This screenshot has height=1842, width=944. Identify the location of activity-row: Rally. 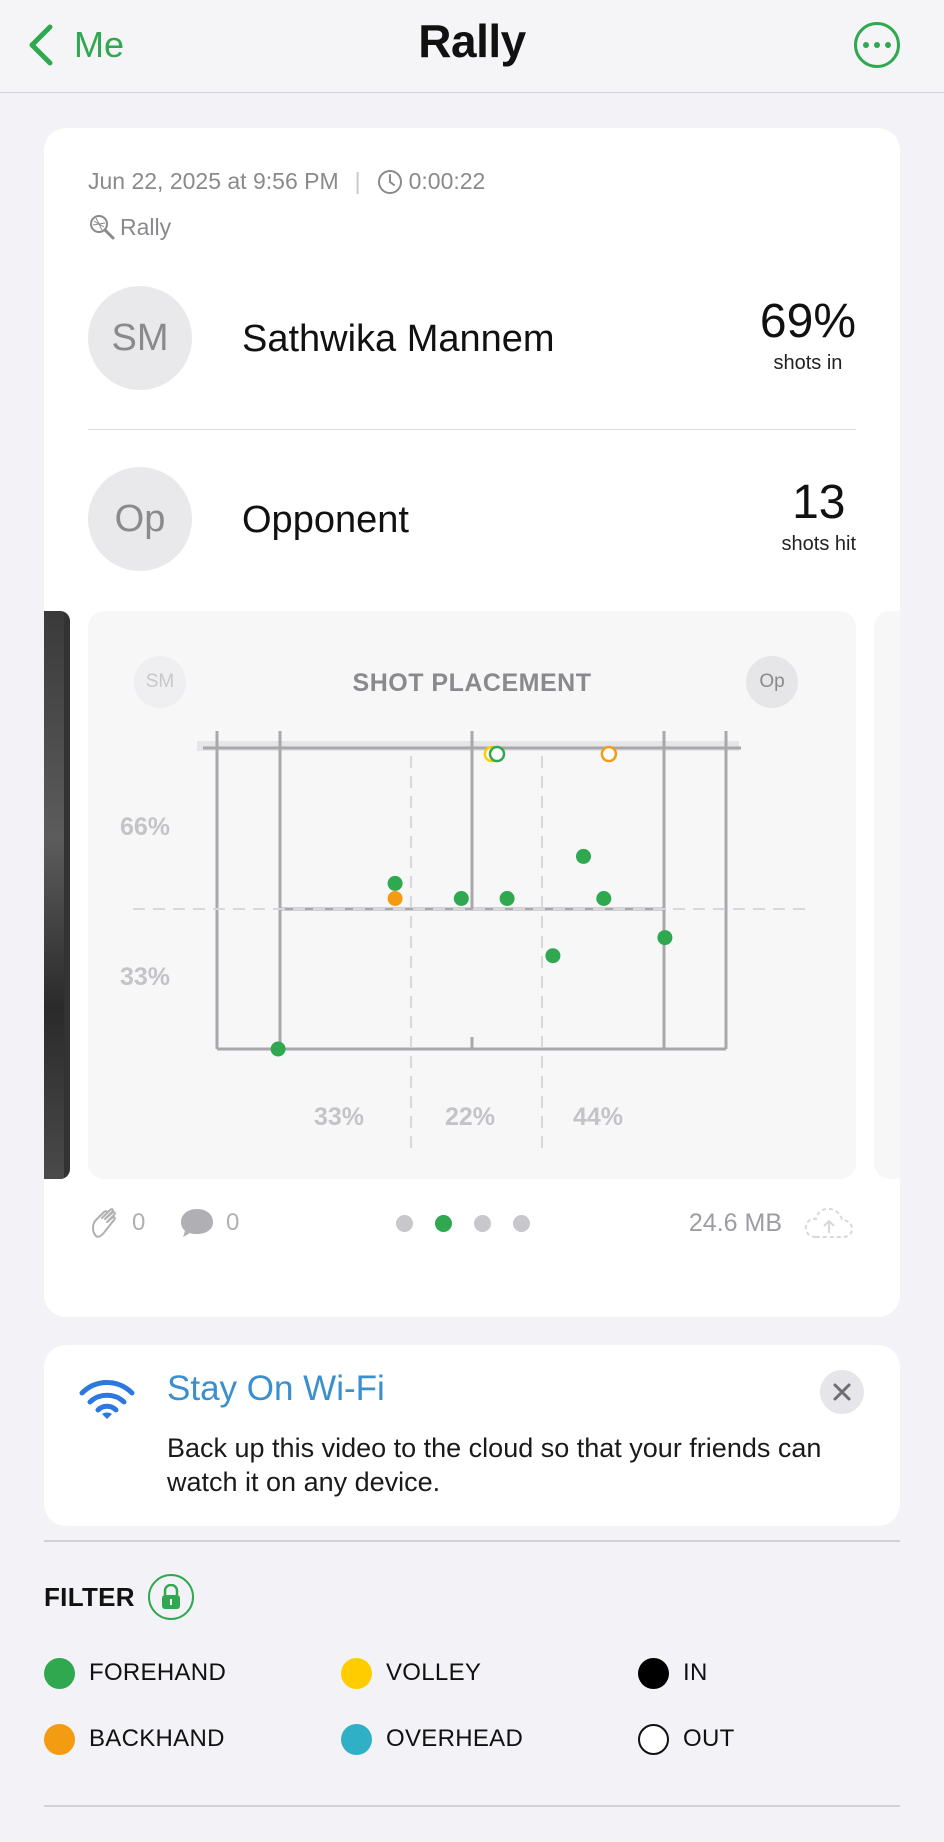
(129, 227).